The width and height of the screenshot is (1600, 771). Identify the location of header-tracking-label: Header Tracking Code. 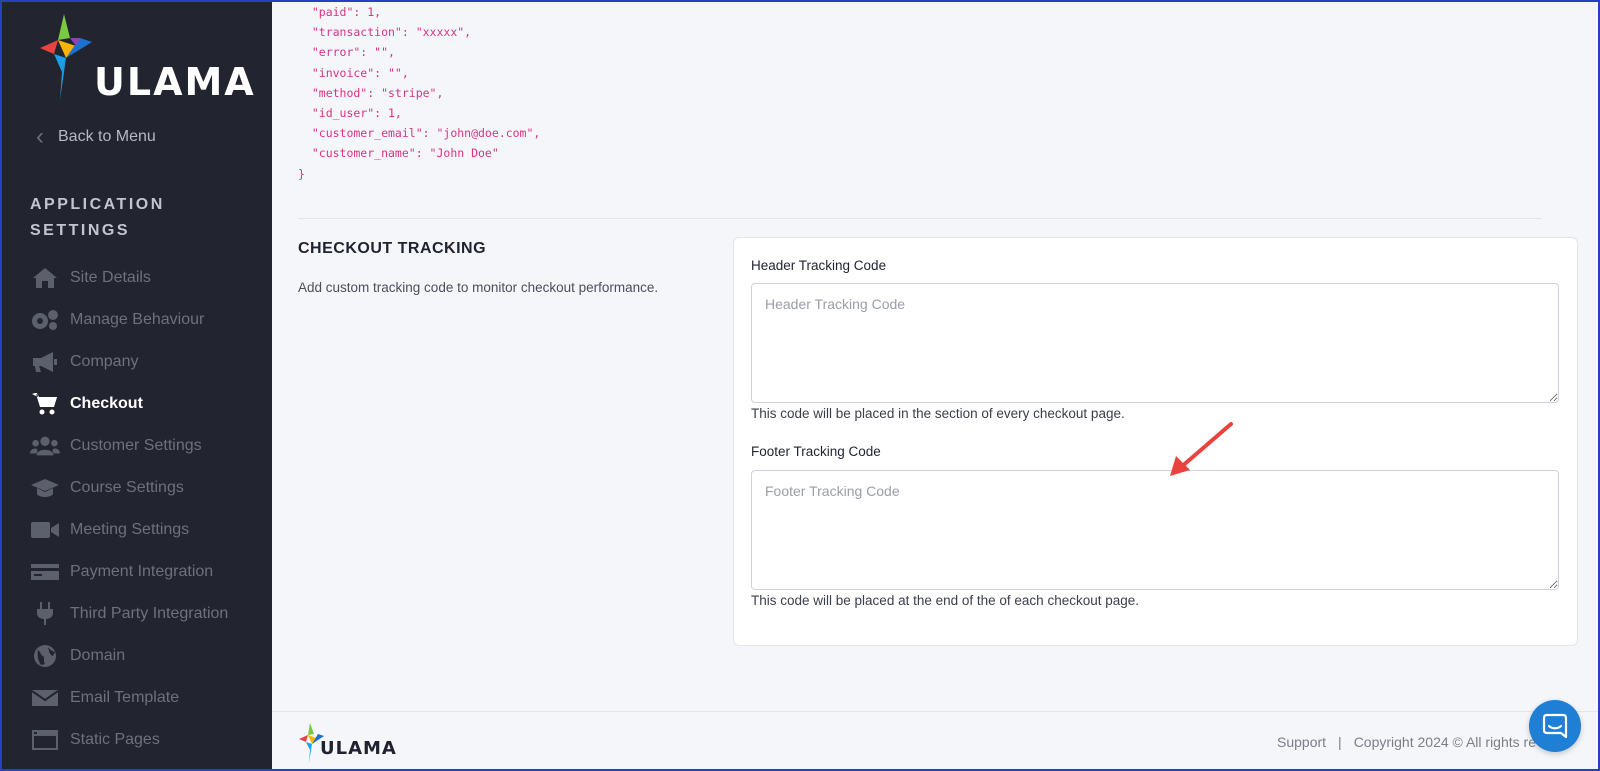
(819, 265).